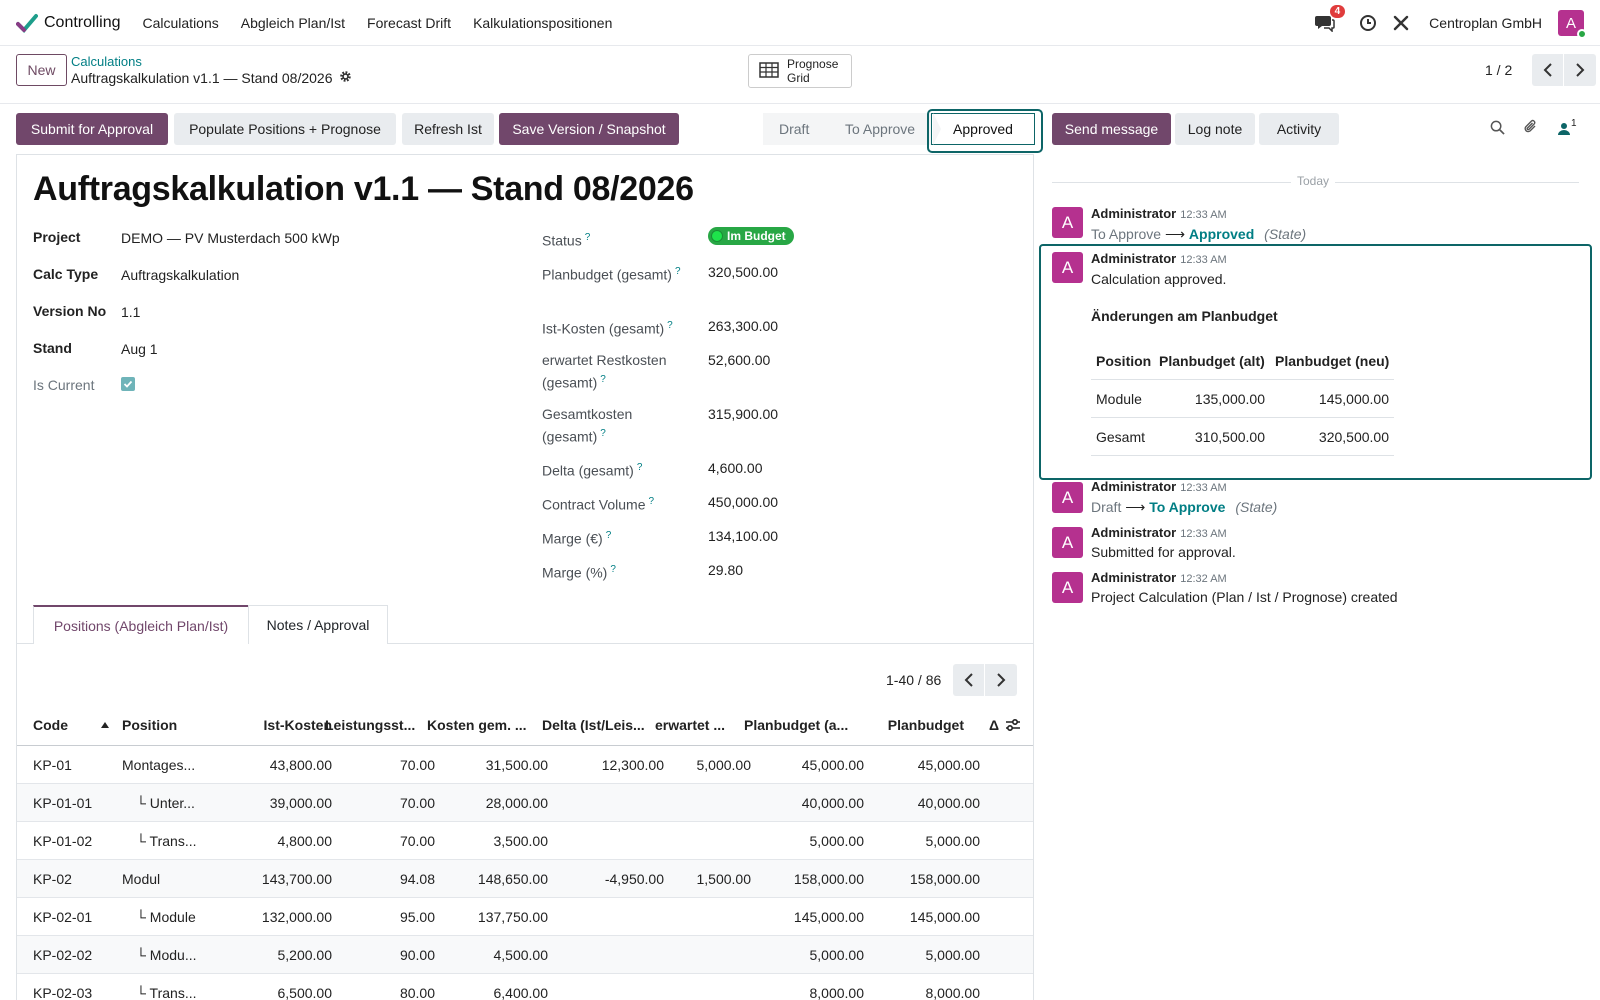 The image size is (1600, 1000). What do you see at coordinates (318, 624) in the screenshot?
I see `tab-notes-approval: Notes / Approval` at bounding box center [318, 624].